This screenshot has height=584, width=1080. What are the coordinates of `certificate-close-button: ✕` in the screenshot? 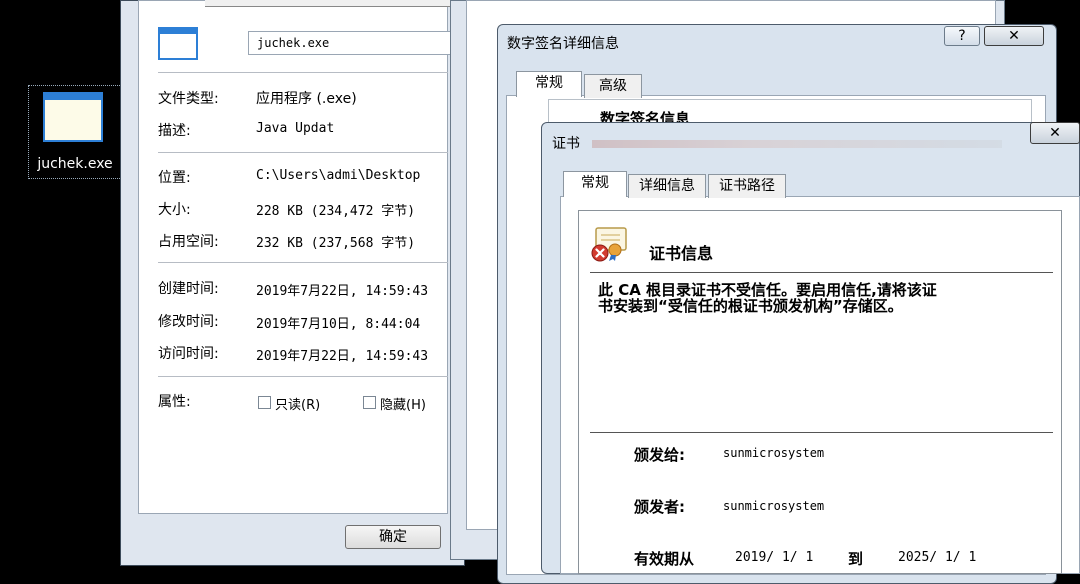 It's located at (1055, 133).